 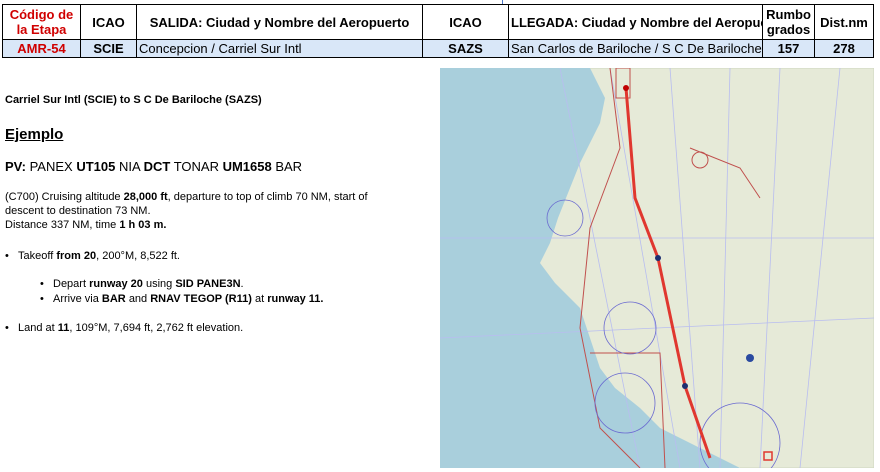 I want to click on takeoff-text: Takeoff, so click(x=36, y=256).